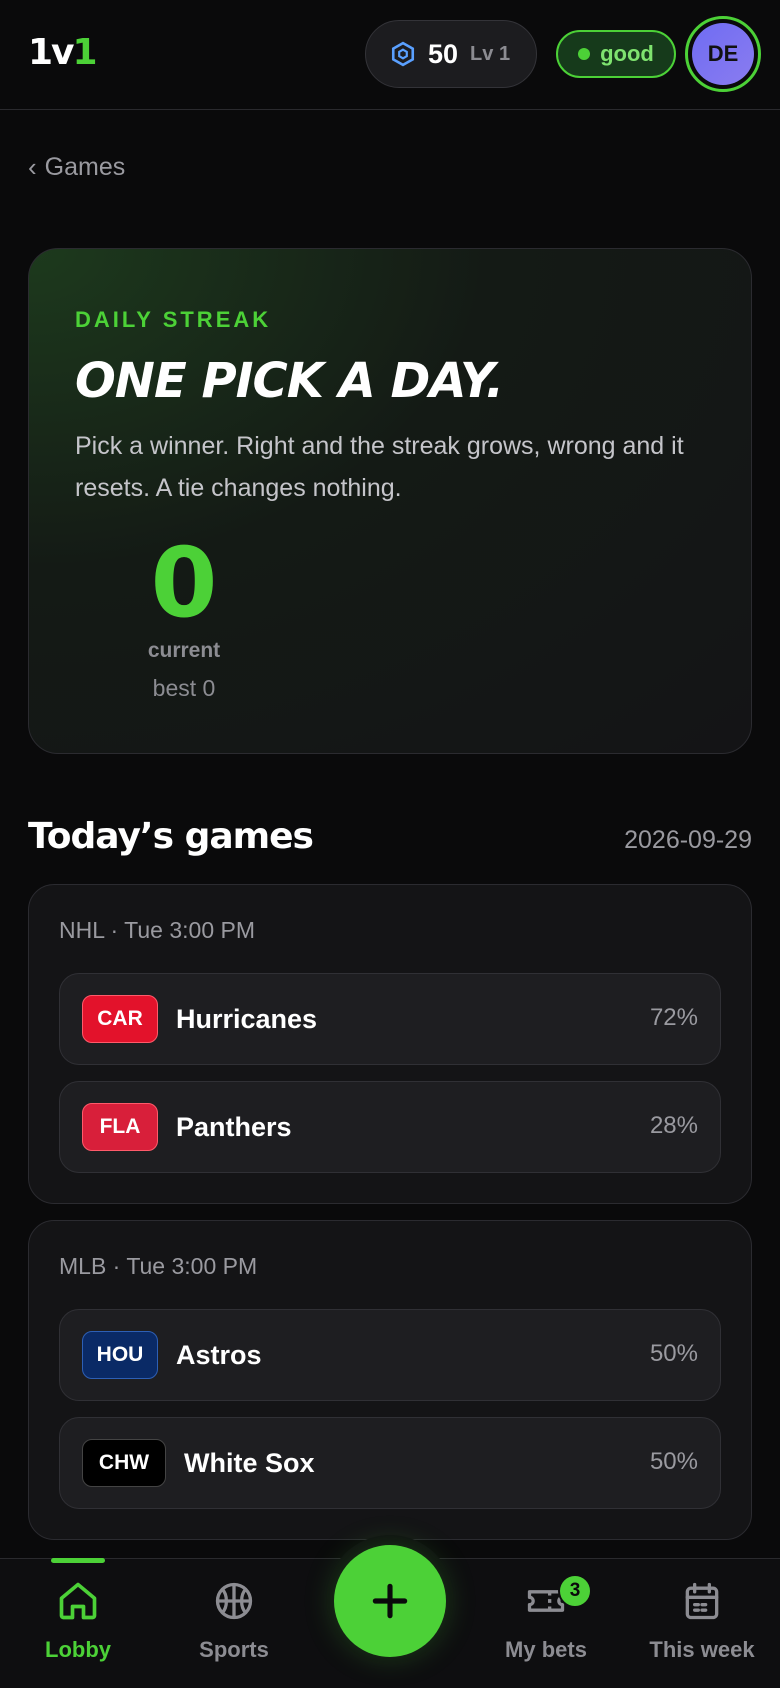 This screenshot has width=780, height=1688. I want to click on bets-count-badge: 3, so click(575, 1591).